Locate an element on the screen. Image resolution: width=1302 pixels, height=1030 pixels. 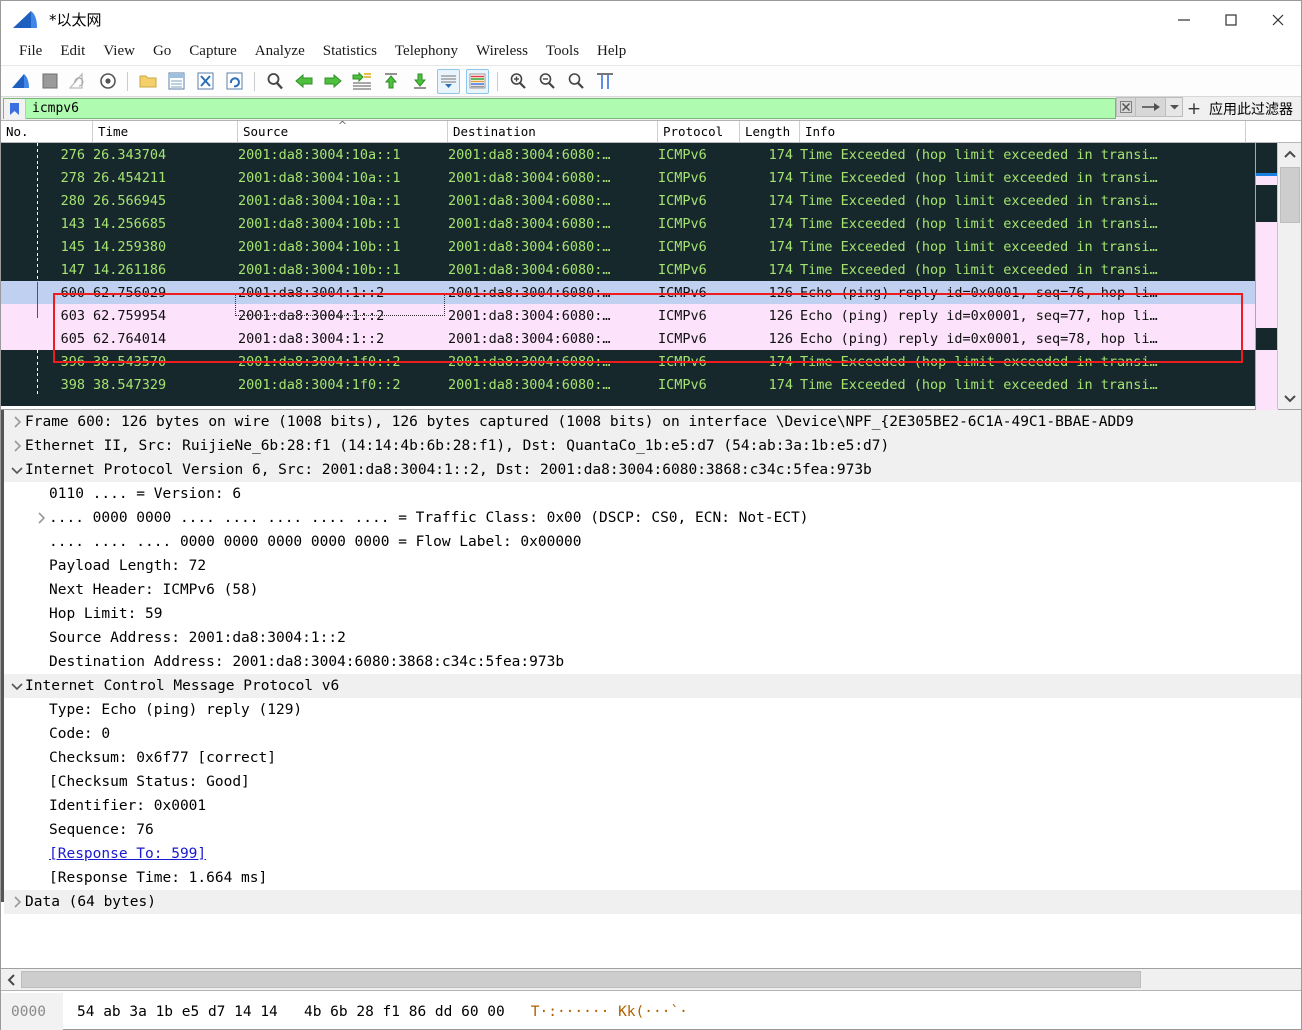
arrow-up-icon is located at coordinates (390, 81).